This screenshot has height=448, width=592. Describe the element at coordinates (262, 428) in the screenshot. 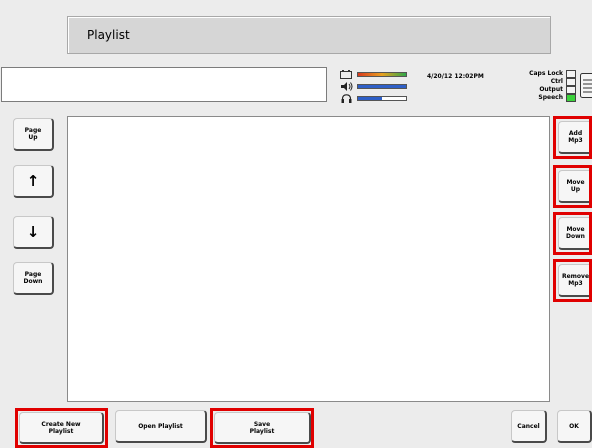

I see `save-playlist-button: Save Playlist` at that location.